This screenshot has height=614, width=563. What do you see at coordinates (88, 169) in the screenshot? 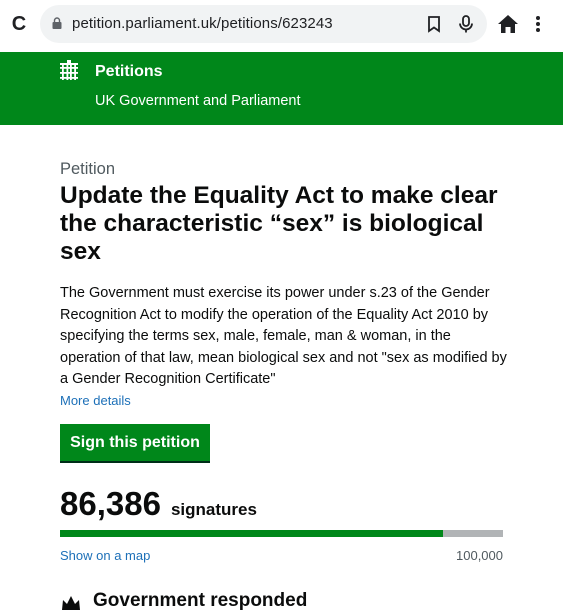
I see `page-caption: Petition` at bounding box center [88, 169].